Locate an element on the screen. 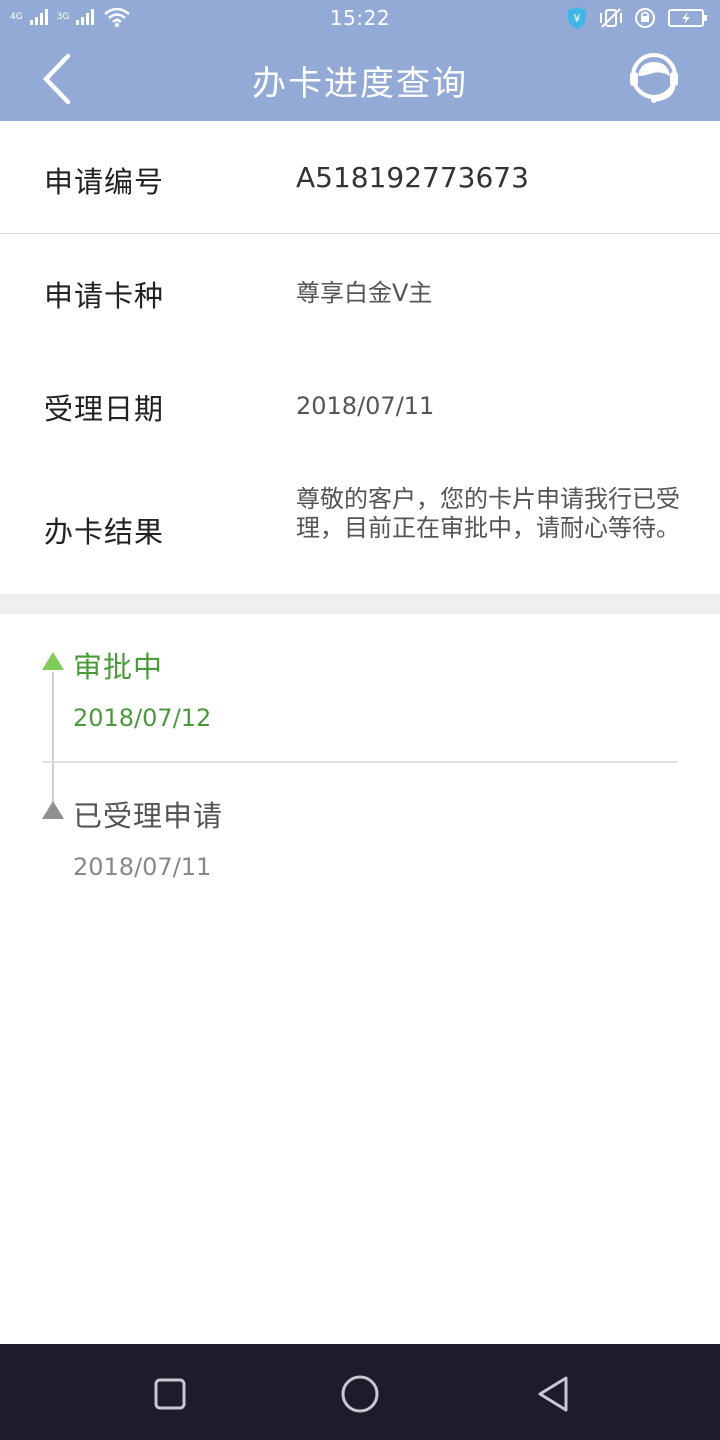 The image size is (720, 1440). timeline-line is located at coordinates (53, 737).